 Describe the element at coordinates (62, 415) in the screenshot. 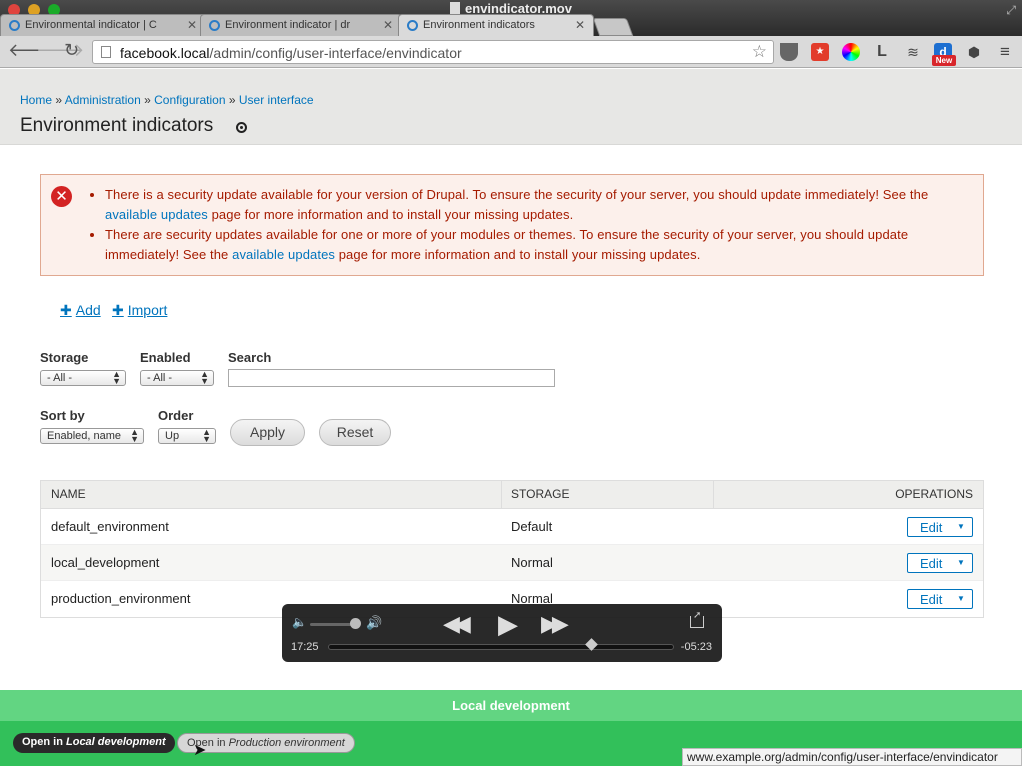

I see `sort-by-label: Sort by` at that location.